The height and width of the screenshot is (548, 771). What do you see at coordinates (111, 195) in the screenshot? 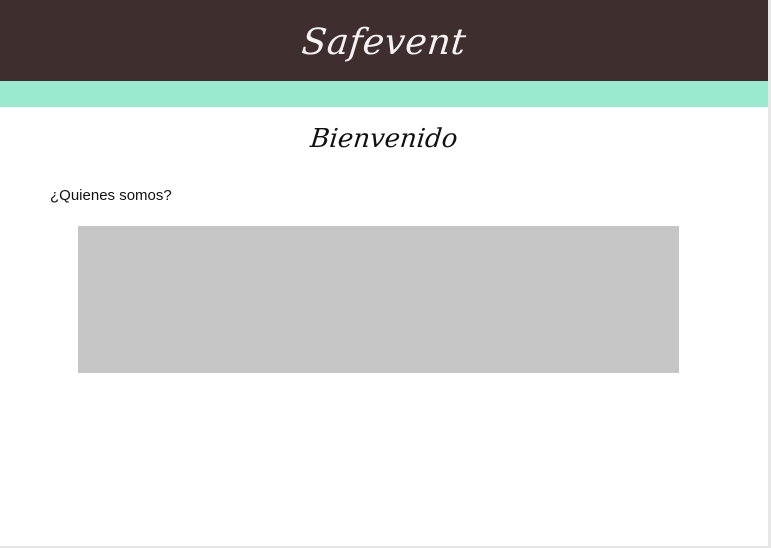
I see `about-heading: ¿Quienes somos?` at bounding box center [111, 195].